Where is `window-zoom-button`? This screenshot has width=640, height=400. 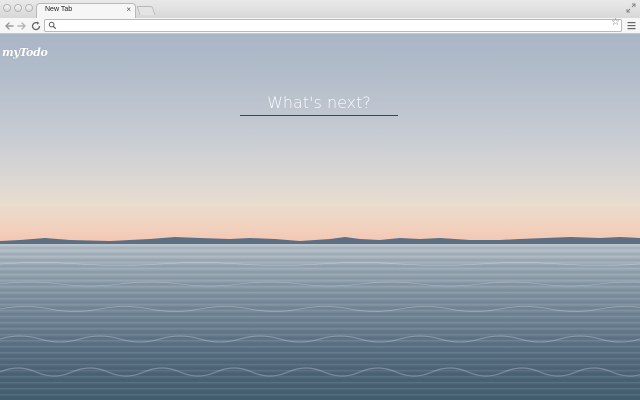 window-zoom-button is located at coordinates (29, 8).